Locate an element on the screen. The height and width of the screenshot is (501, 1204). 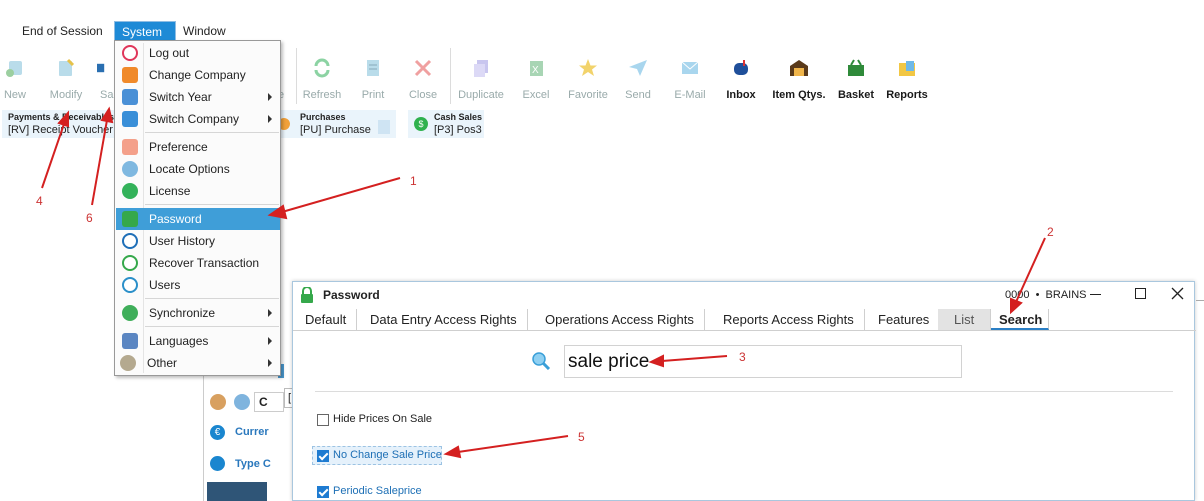
basket-icon is located at coordinates (856, 67).